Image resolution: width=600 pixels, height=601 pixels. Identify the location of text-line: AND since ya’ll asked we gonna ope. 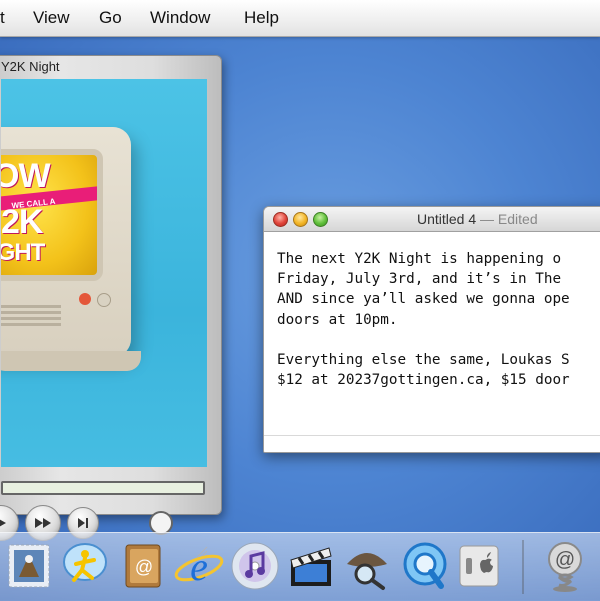
(423, 299).